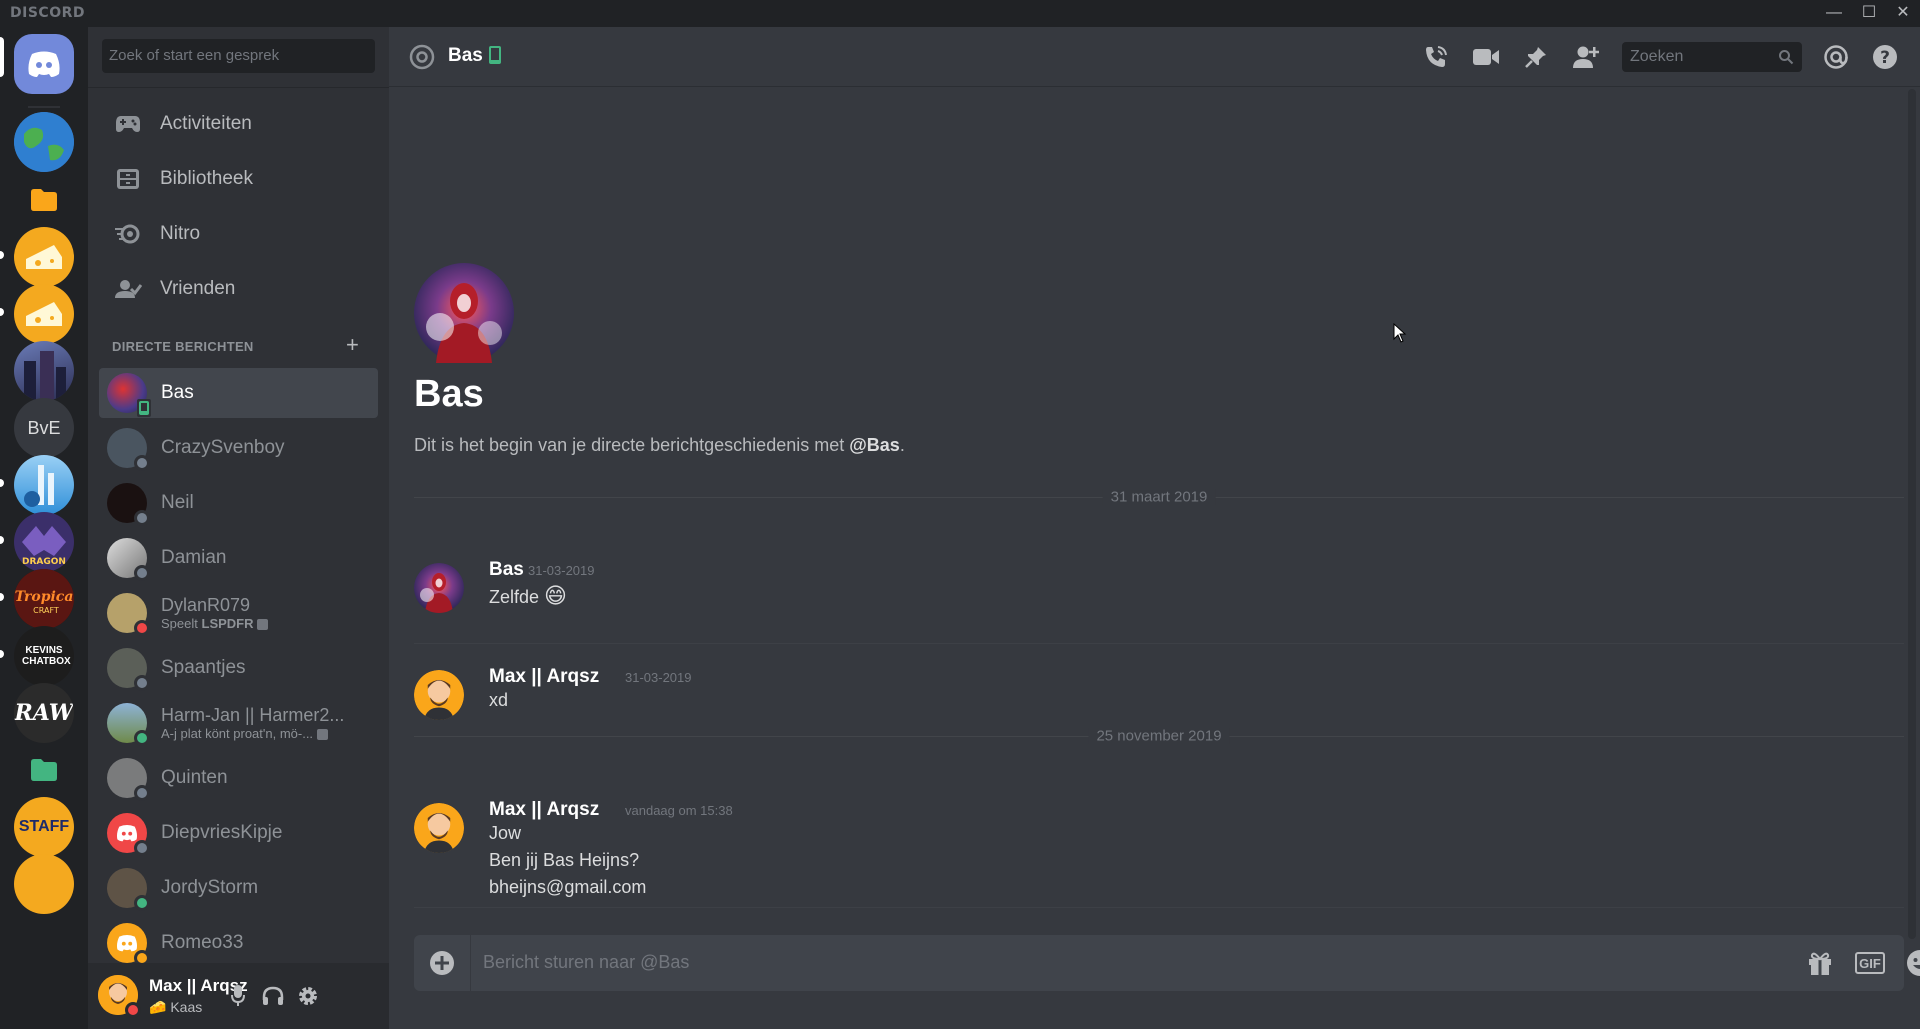 Image resolution: width=1920 pixels, height=1029 pixels. Describe the element at coordinates (1712, 57) in the screenshot. I see `search-input: Zoeken` at that location.